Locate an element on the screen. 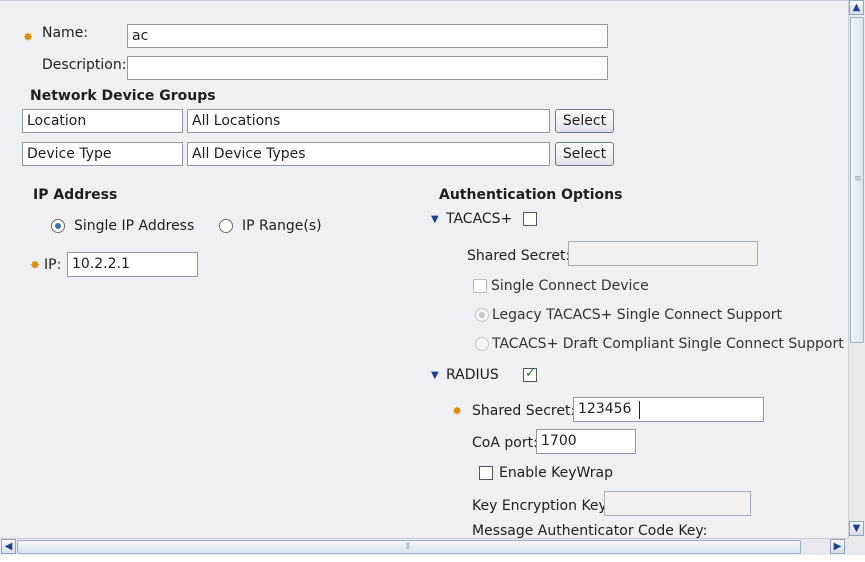 The width and height of the screenshot is (865, 562). auth-title: Authentication Options is located at coordinates (531, 195).